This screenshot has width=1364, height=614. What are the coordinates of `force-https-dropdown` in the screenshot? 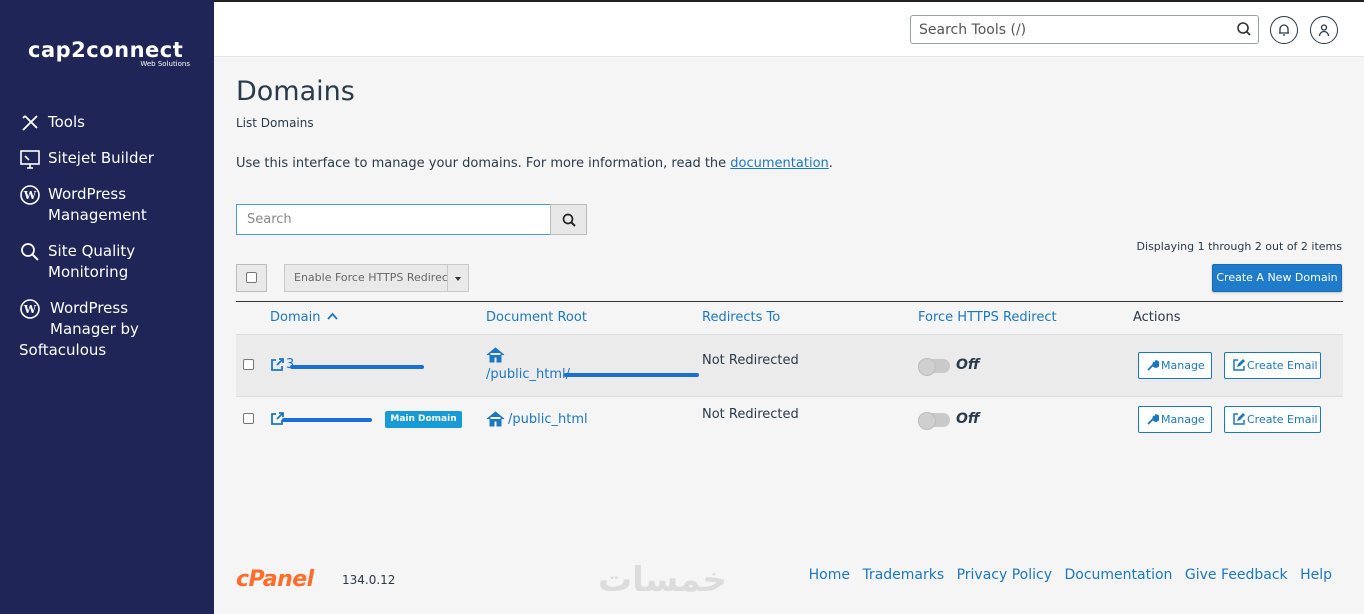 It's located at (458, 278).